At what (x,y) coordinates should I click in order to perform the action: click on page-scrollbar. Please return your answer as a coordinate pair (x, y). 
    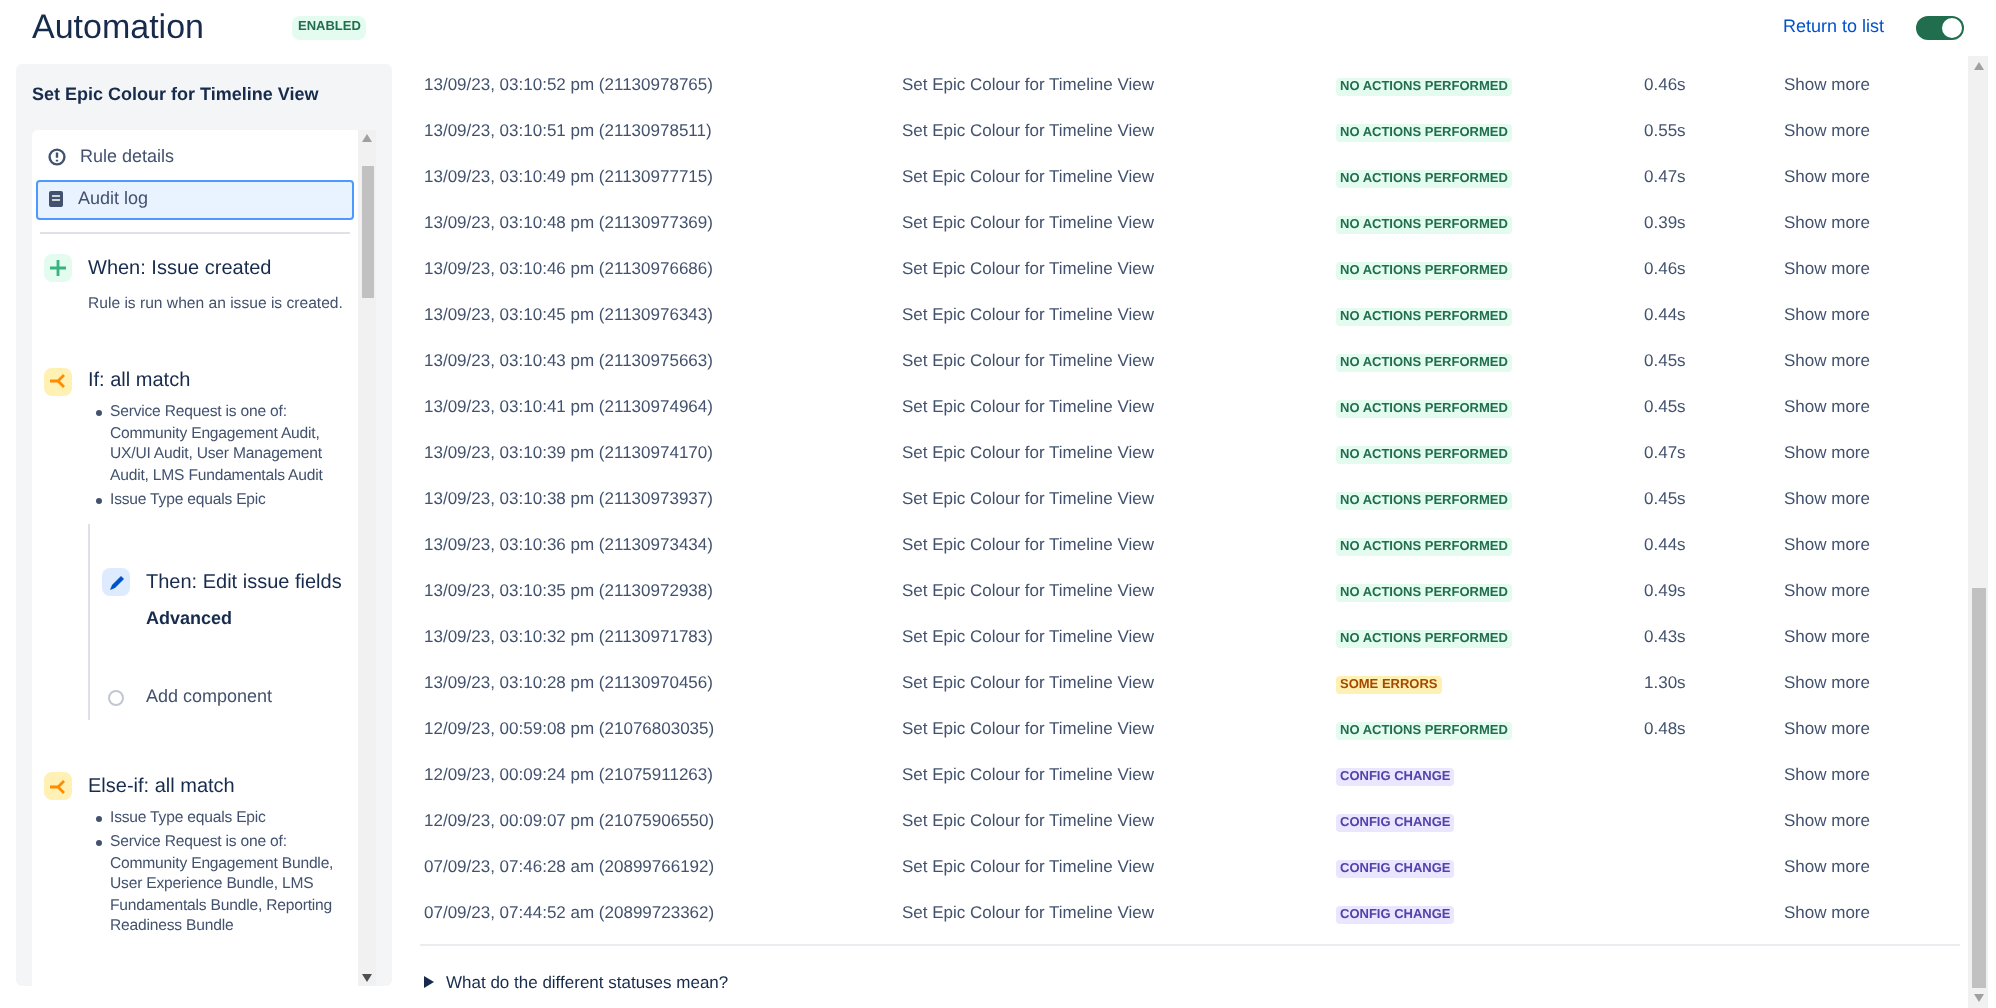
    Looking at the image, I should click on (1978, 532).